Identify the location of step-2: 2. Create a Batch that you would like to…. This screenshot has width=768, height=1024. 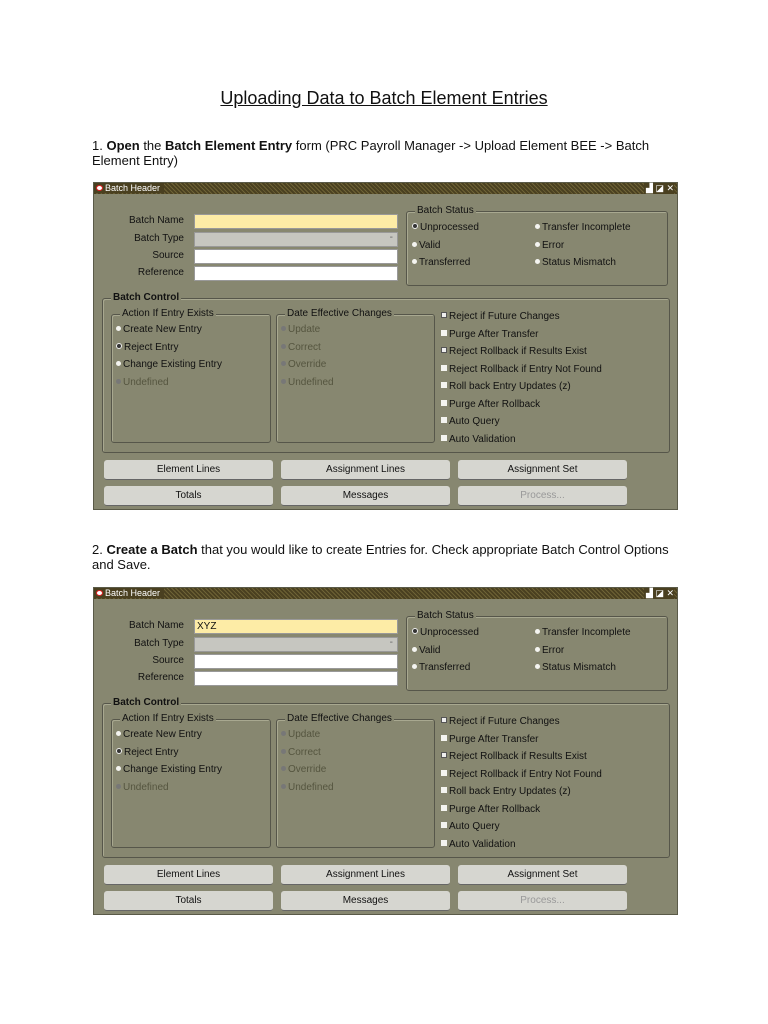
(380, 557).